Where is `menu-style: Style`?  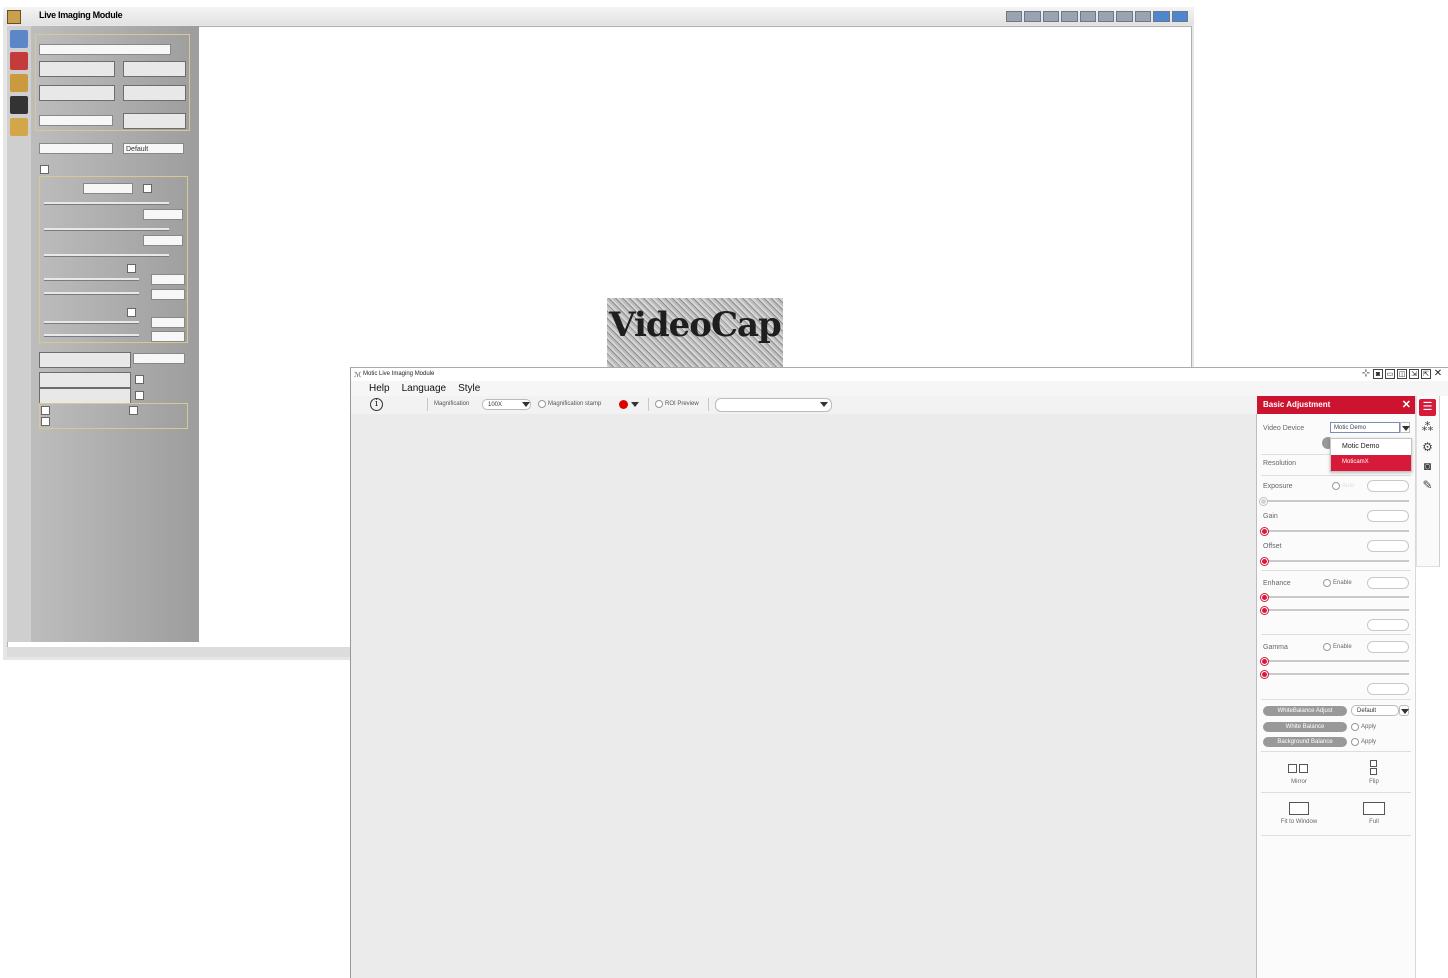 menu-style: Style is located at coordinates (469, 388).